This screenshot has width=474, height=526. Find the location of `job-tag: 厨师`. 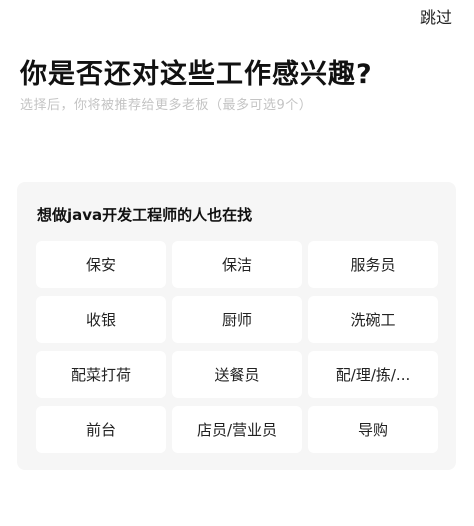

job-tag: 厨师 is located at coordinates (237, 319).